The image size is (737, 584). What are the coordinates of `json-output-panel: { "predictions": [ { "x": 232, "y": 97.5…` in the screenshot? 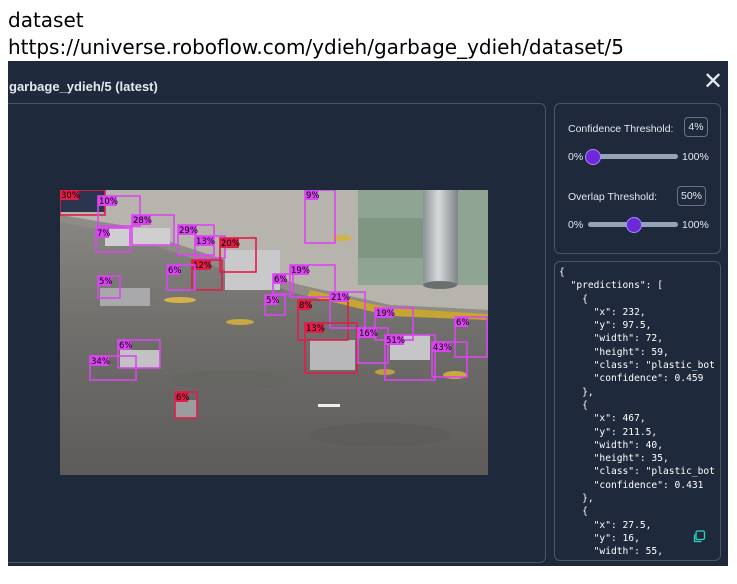 It's located at (637, 411).